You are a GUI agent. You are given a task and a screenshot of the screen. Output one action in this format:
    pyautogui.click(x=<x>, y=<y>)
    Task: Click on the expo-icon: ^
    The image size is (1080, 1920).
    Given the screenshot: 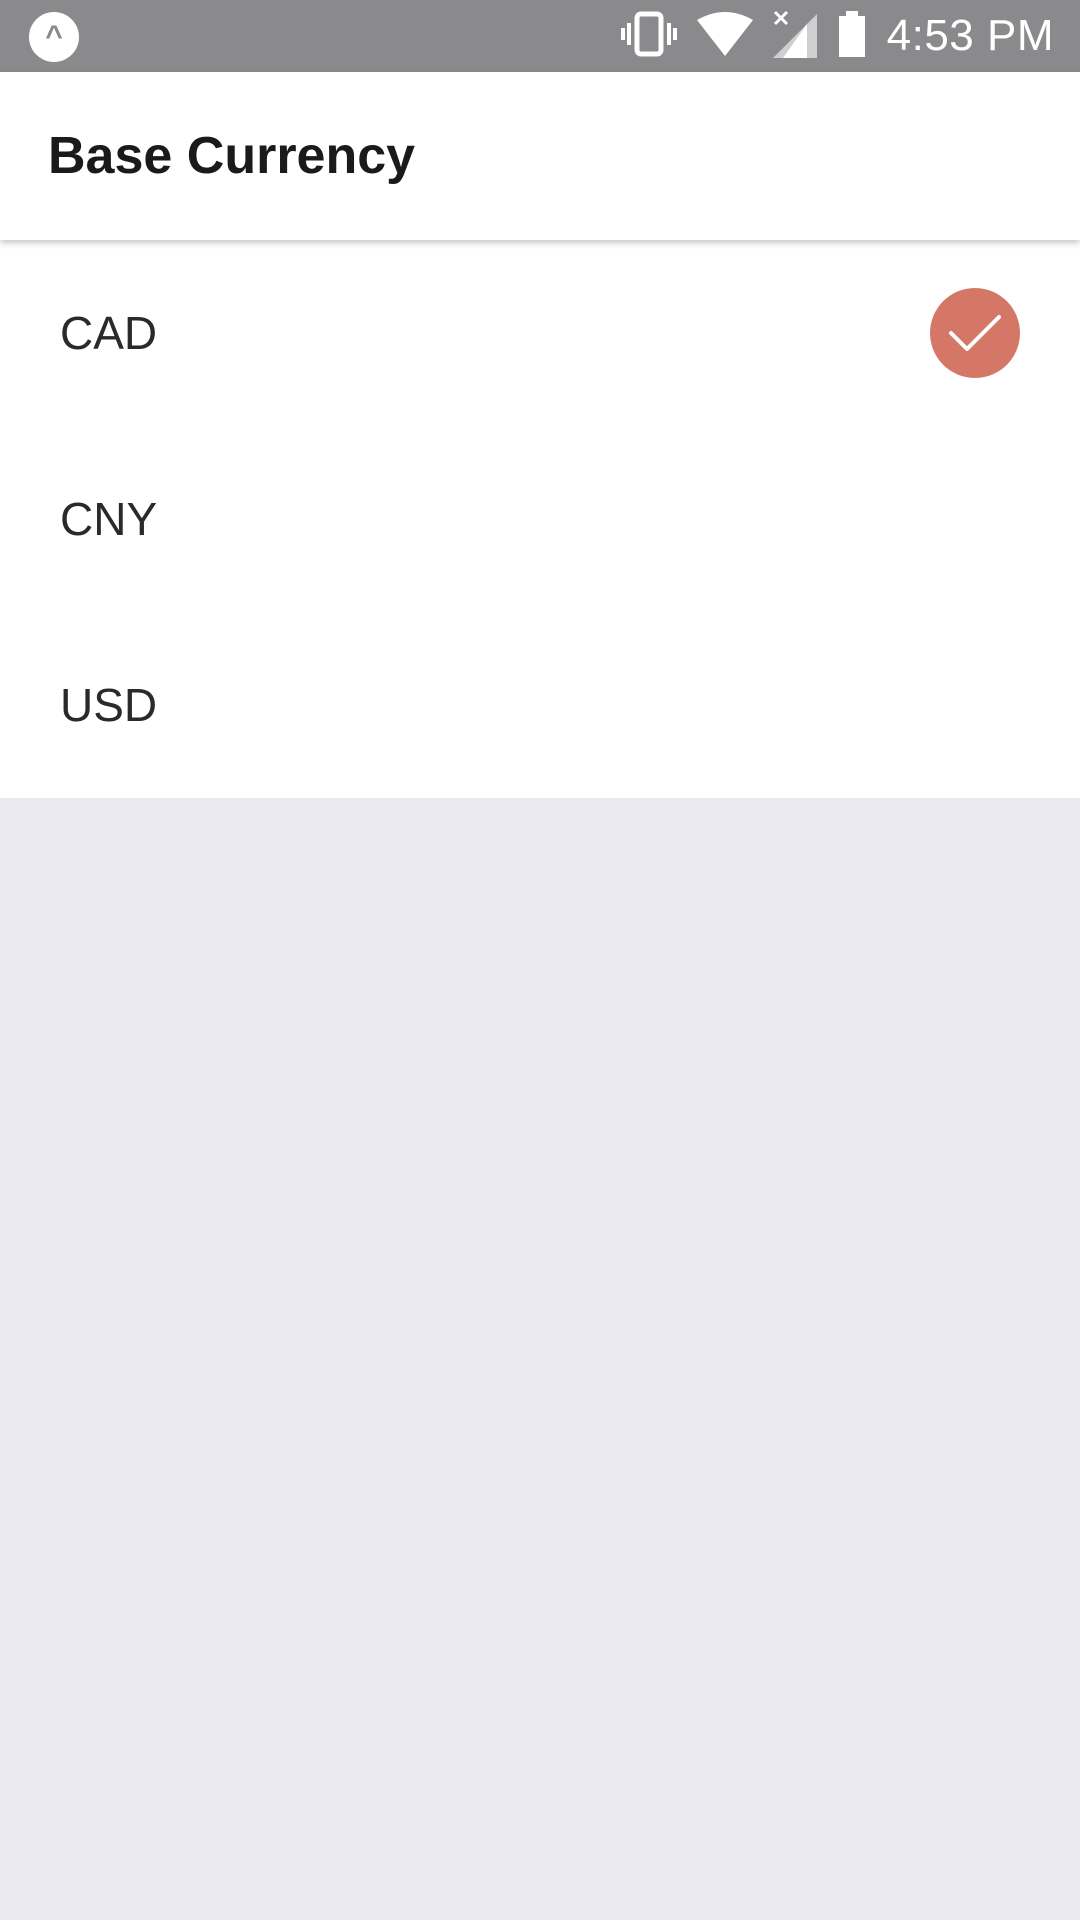 What is the action you would take?
    pyautogui.click(x=54, y=37)
    